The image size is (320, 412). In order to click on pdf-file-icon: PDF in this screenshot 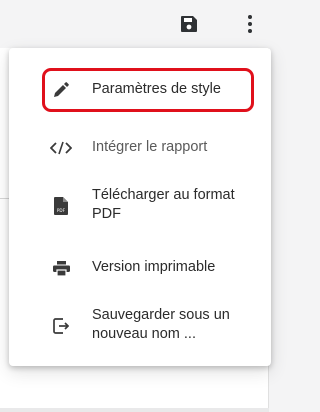, I will do `click(61, 206)`.